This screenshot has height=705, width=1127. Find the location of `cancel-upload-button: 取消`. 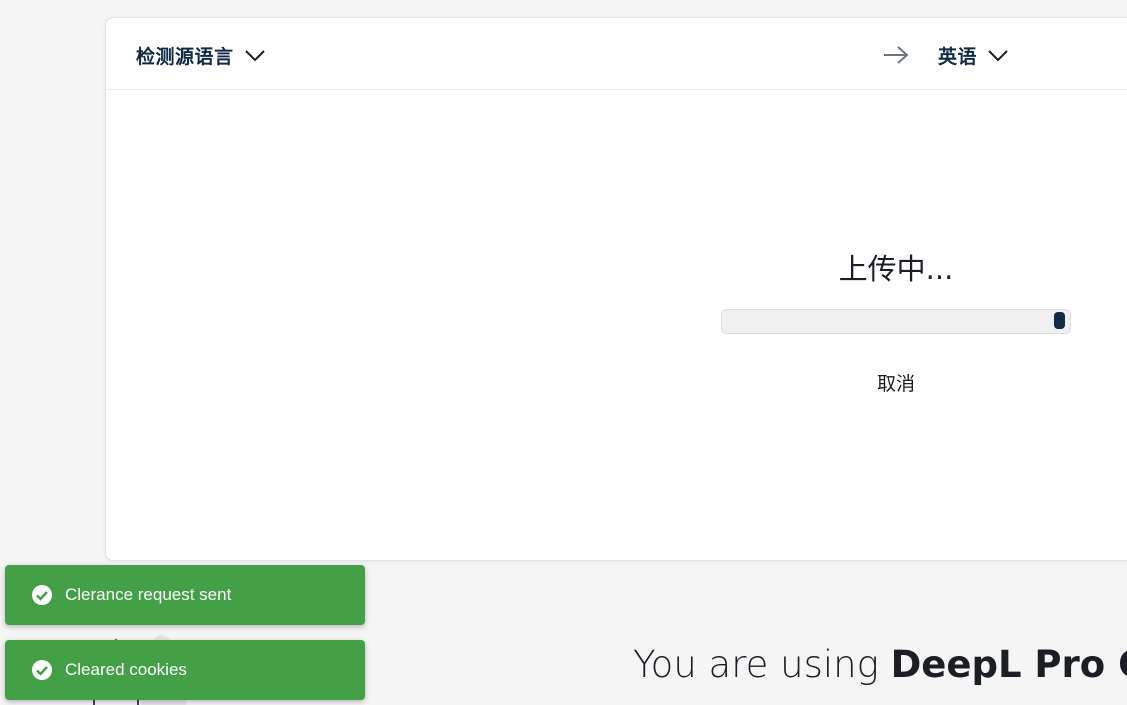

cancel-upload-button: 取消 is located at coordinates (896, 382).